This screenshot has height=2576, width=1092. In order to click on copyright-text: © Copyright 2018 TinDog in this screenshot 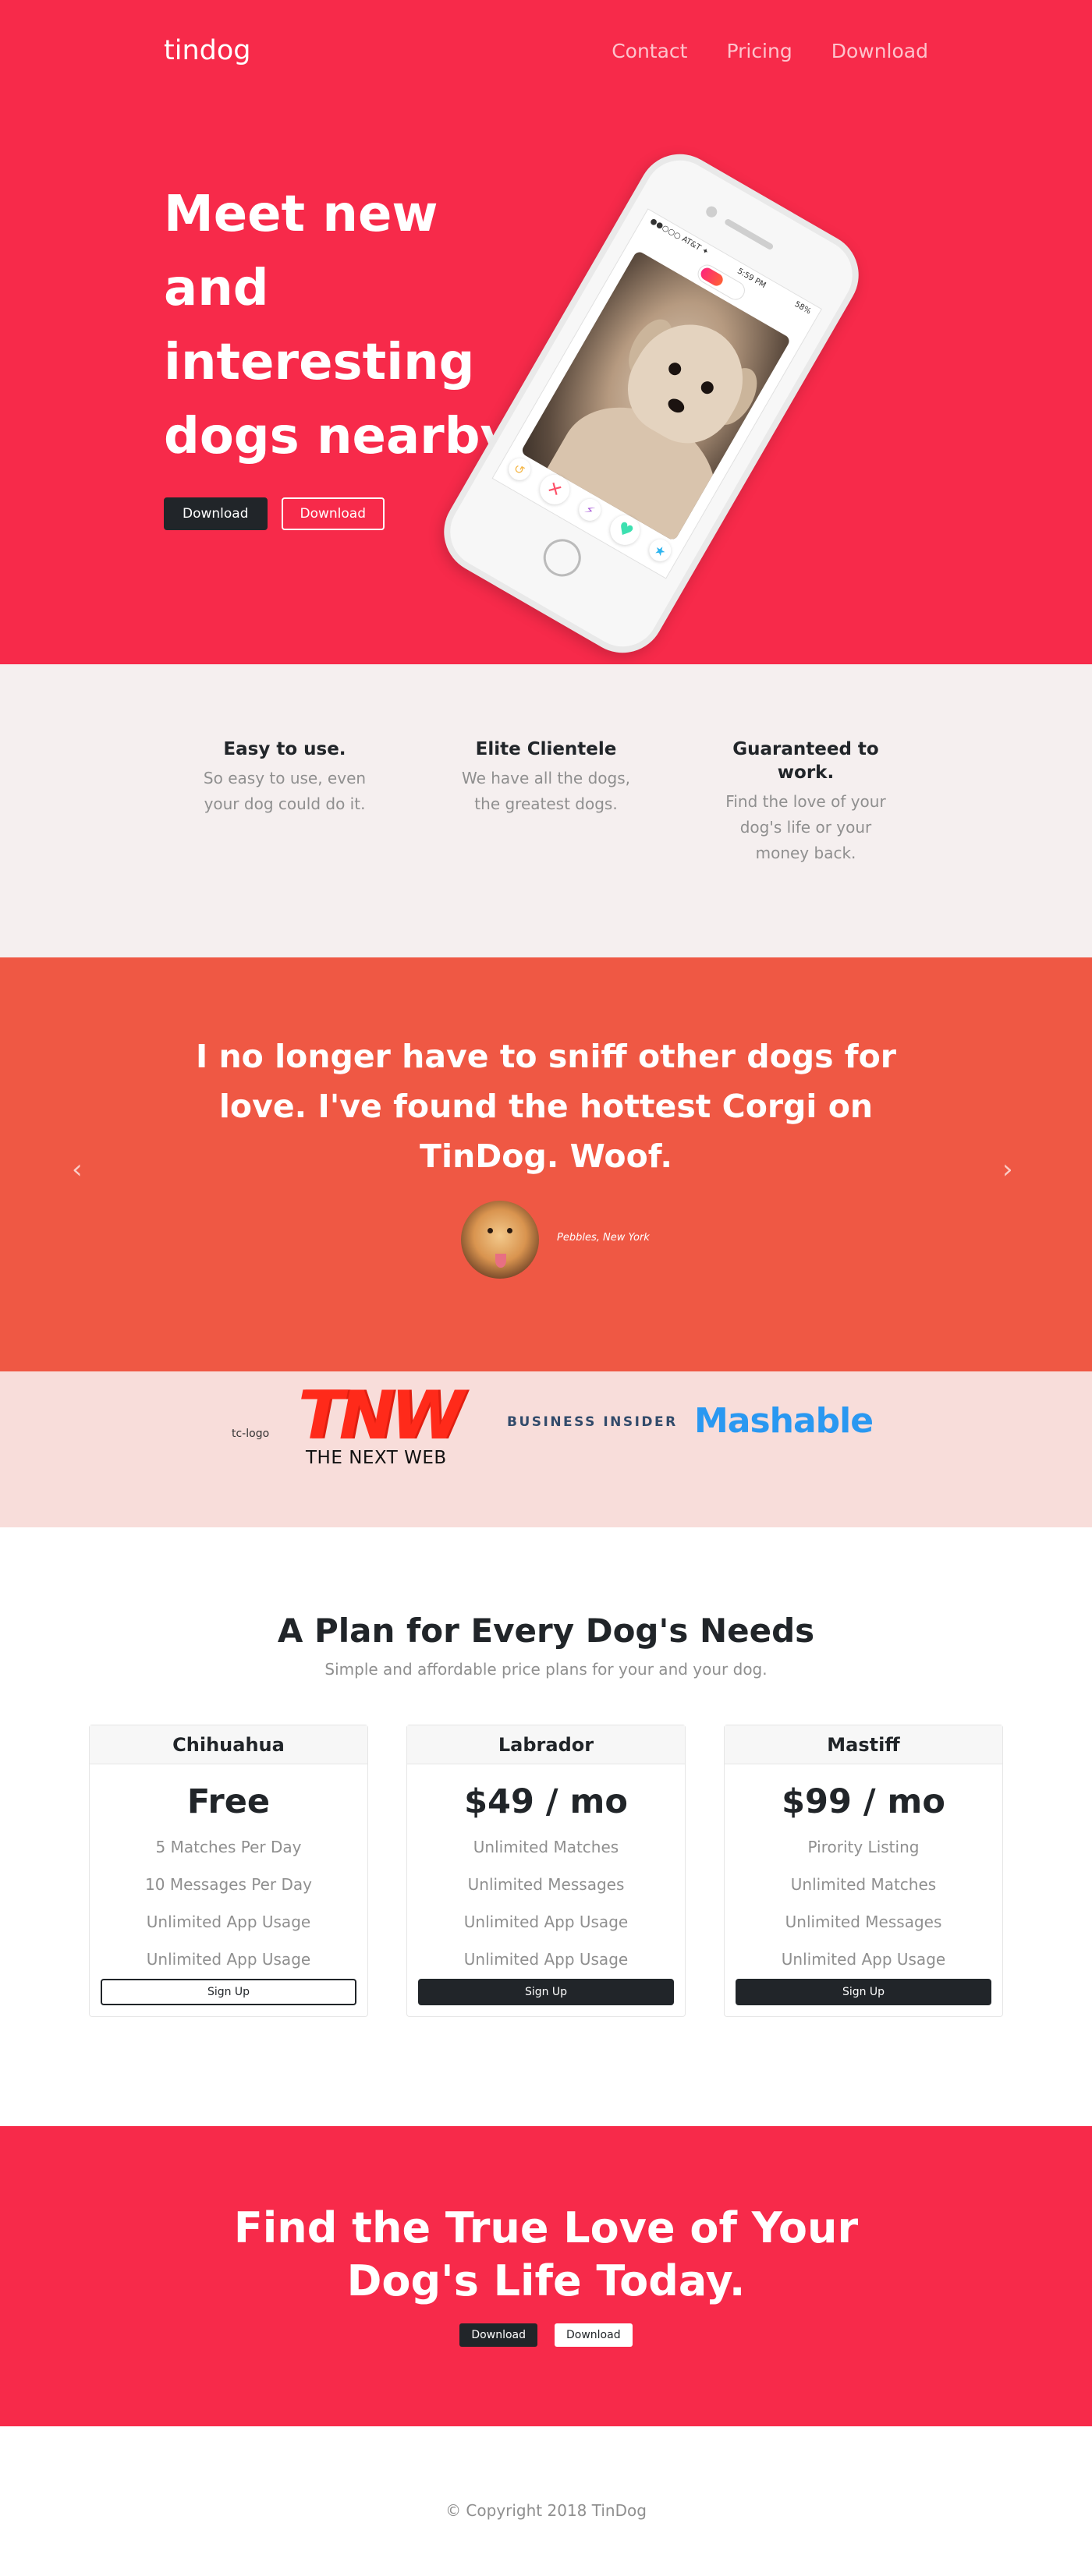, I will do `click(546, 2510)`.